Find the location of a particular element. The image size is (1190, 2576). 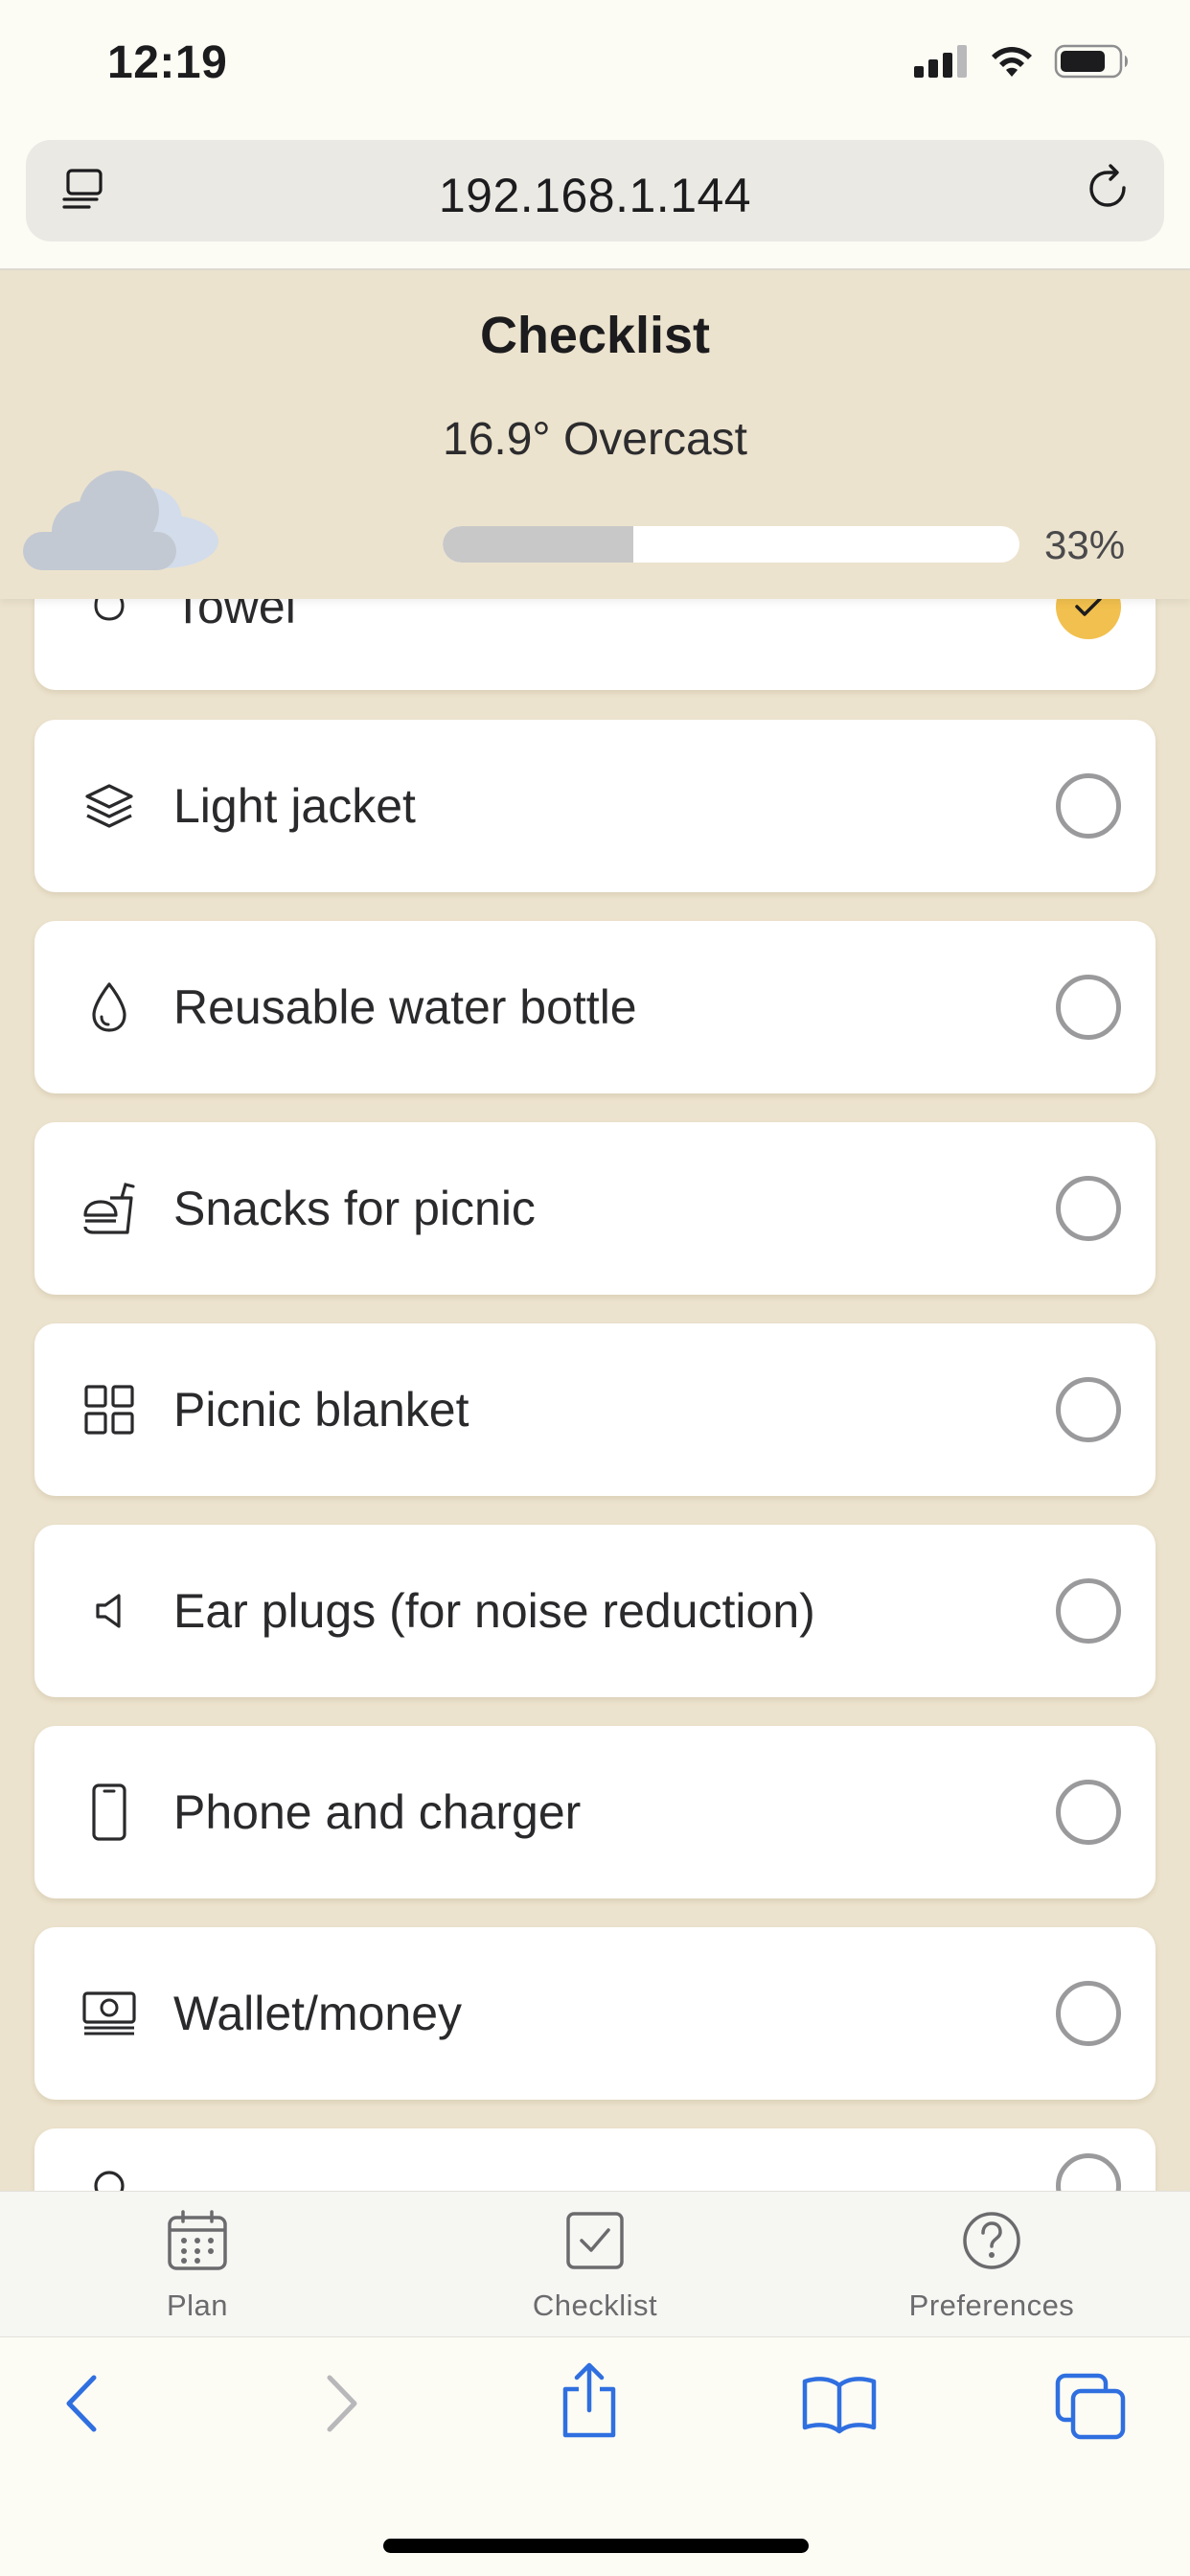

app-tab-bar: Plan Checklist Preferences is located at coordinates (595, 2263).